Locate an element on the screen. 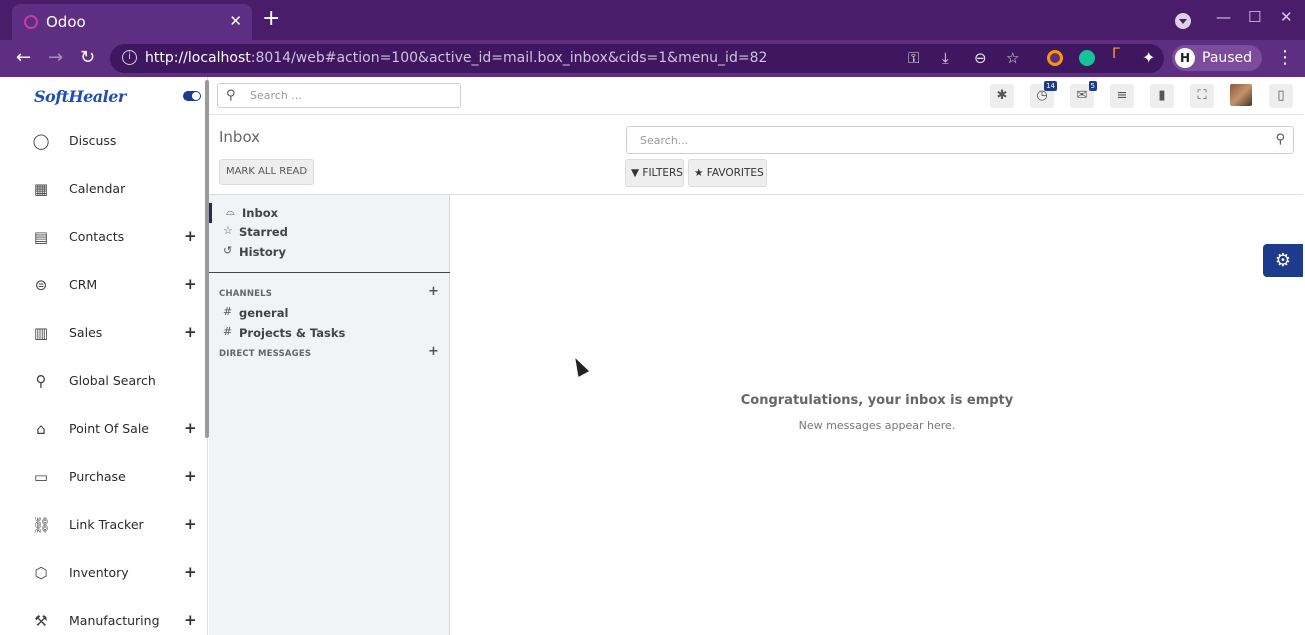  profile-button: H Paused is located at coordinates (1217, 58).